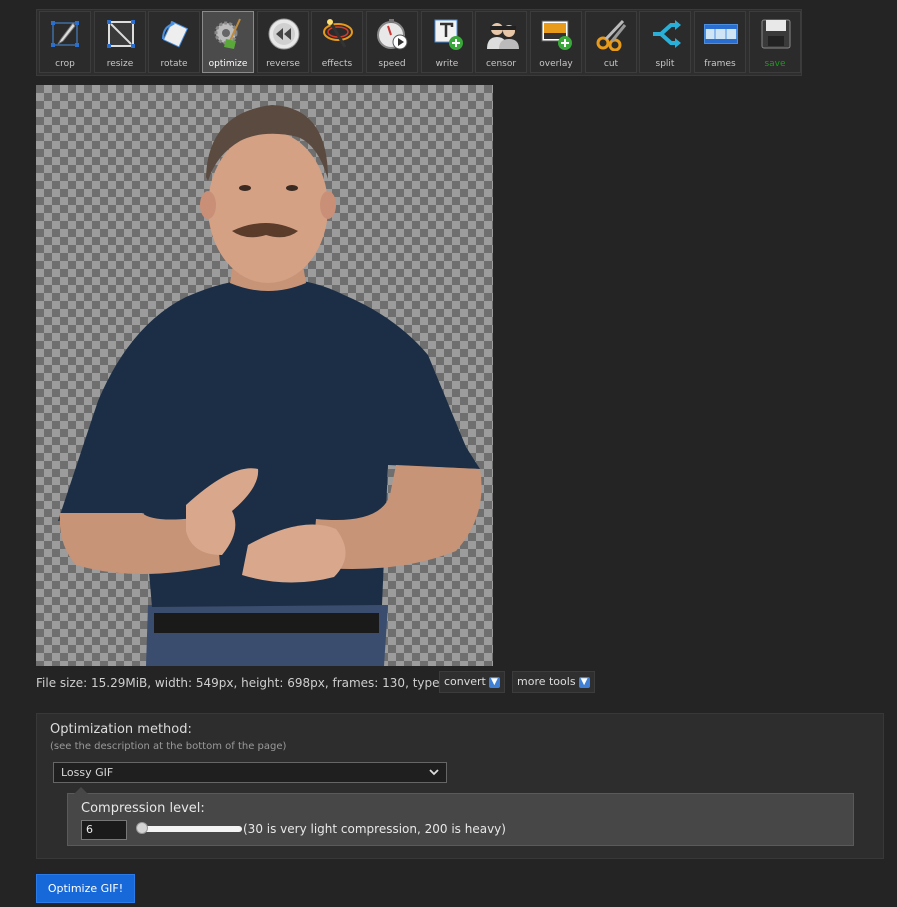 The width and height of the screenshot is (897, 907). What do you see at coordinates (501, 64) in the screenshot?
I see `tool-label: censor` at bounding box center [501, 64].